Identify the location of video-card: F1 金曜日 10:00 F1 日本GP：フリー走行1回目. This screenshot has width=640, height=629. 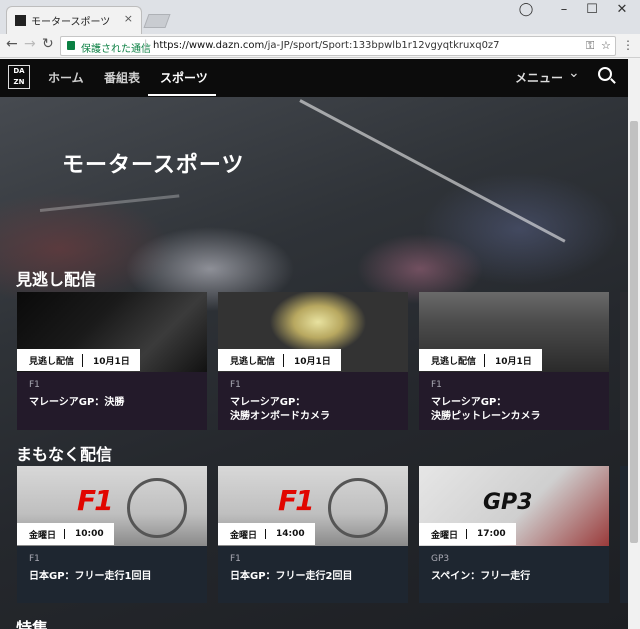
(112, 534).